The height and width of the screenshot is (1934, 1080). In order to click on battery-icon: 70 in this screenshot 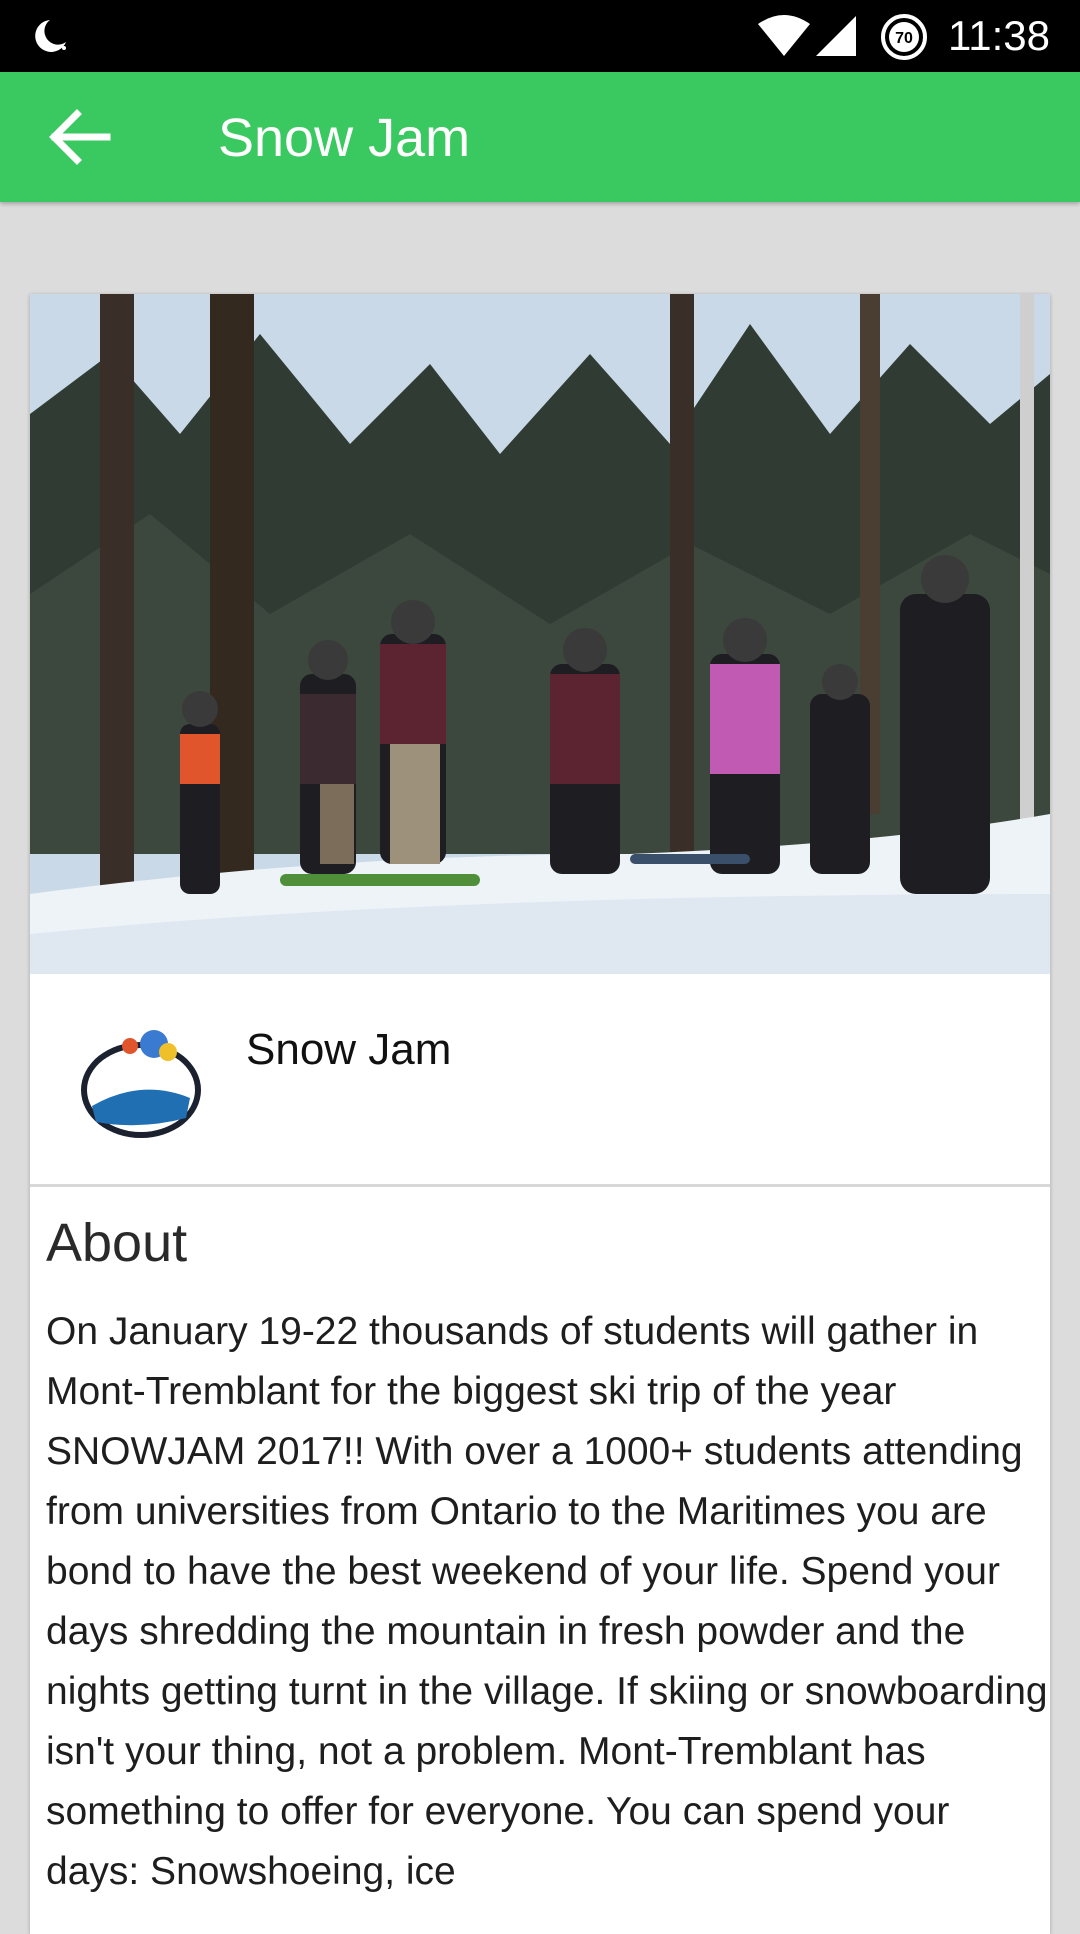, I will do `click(904, 37)`.